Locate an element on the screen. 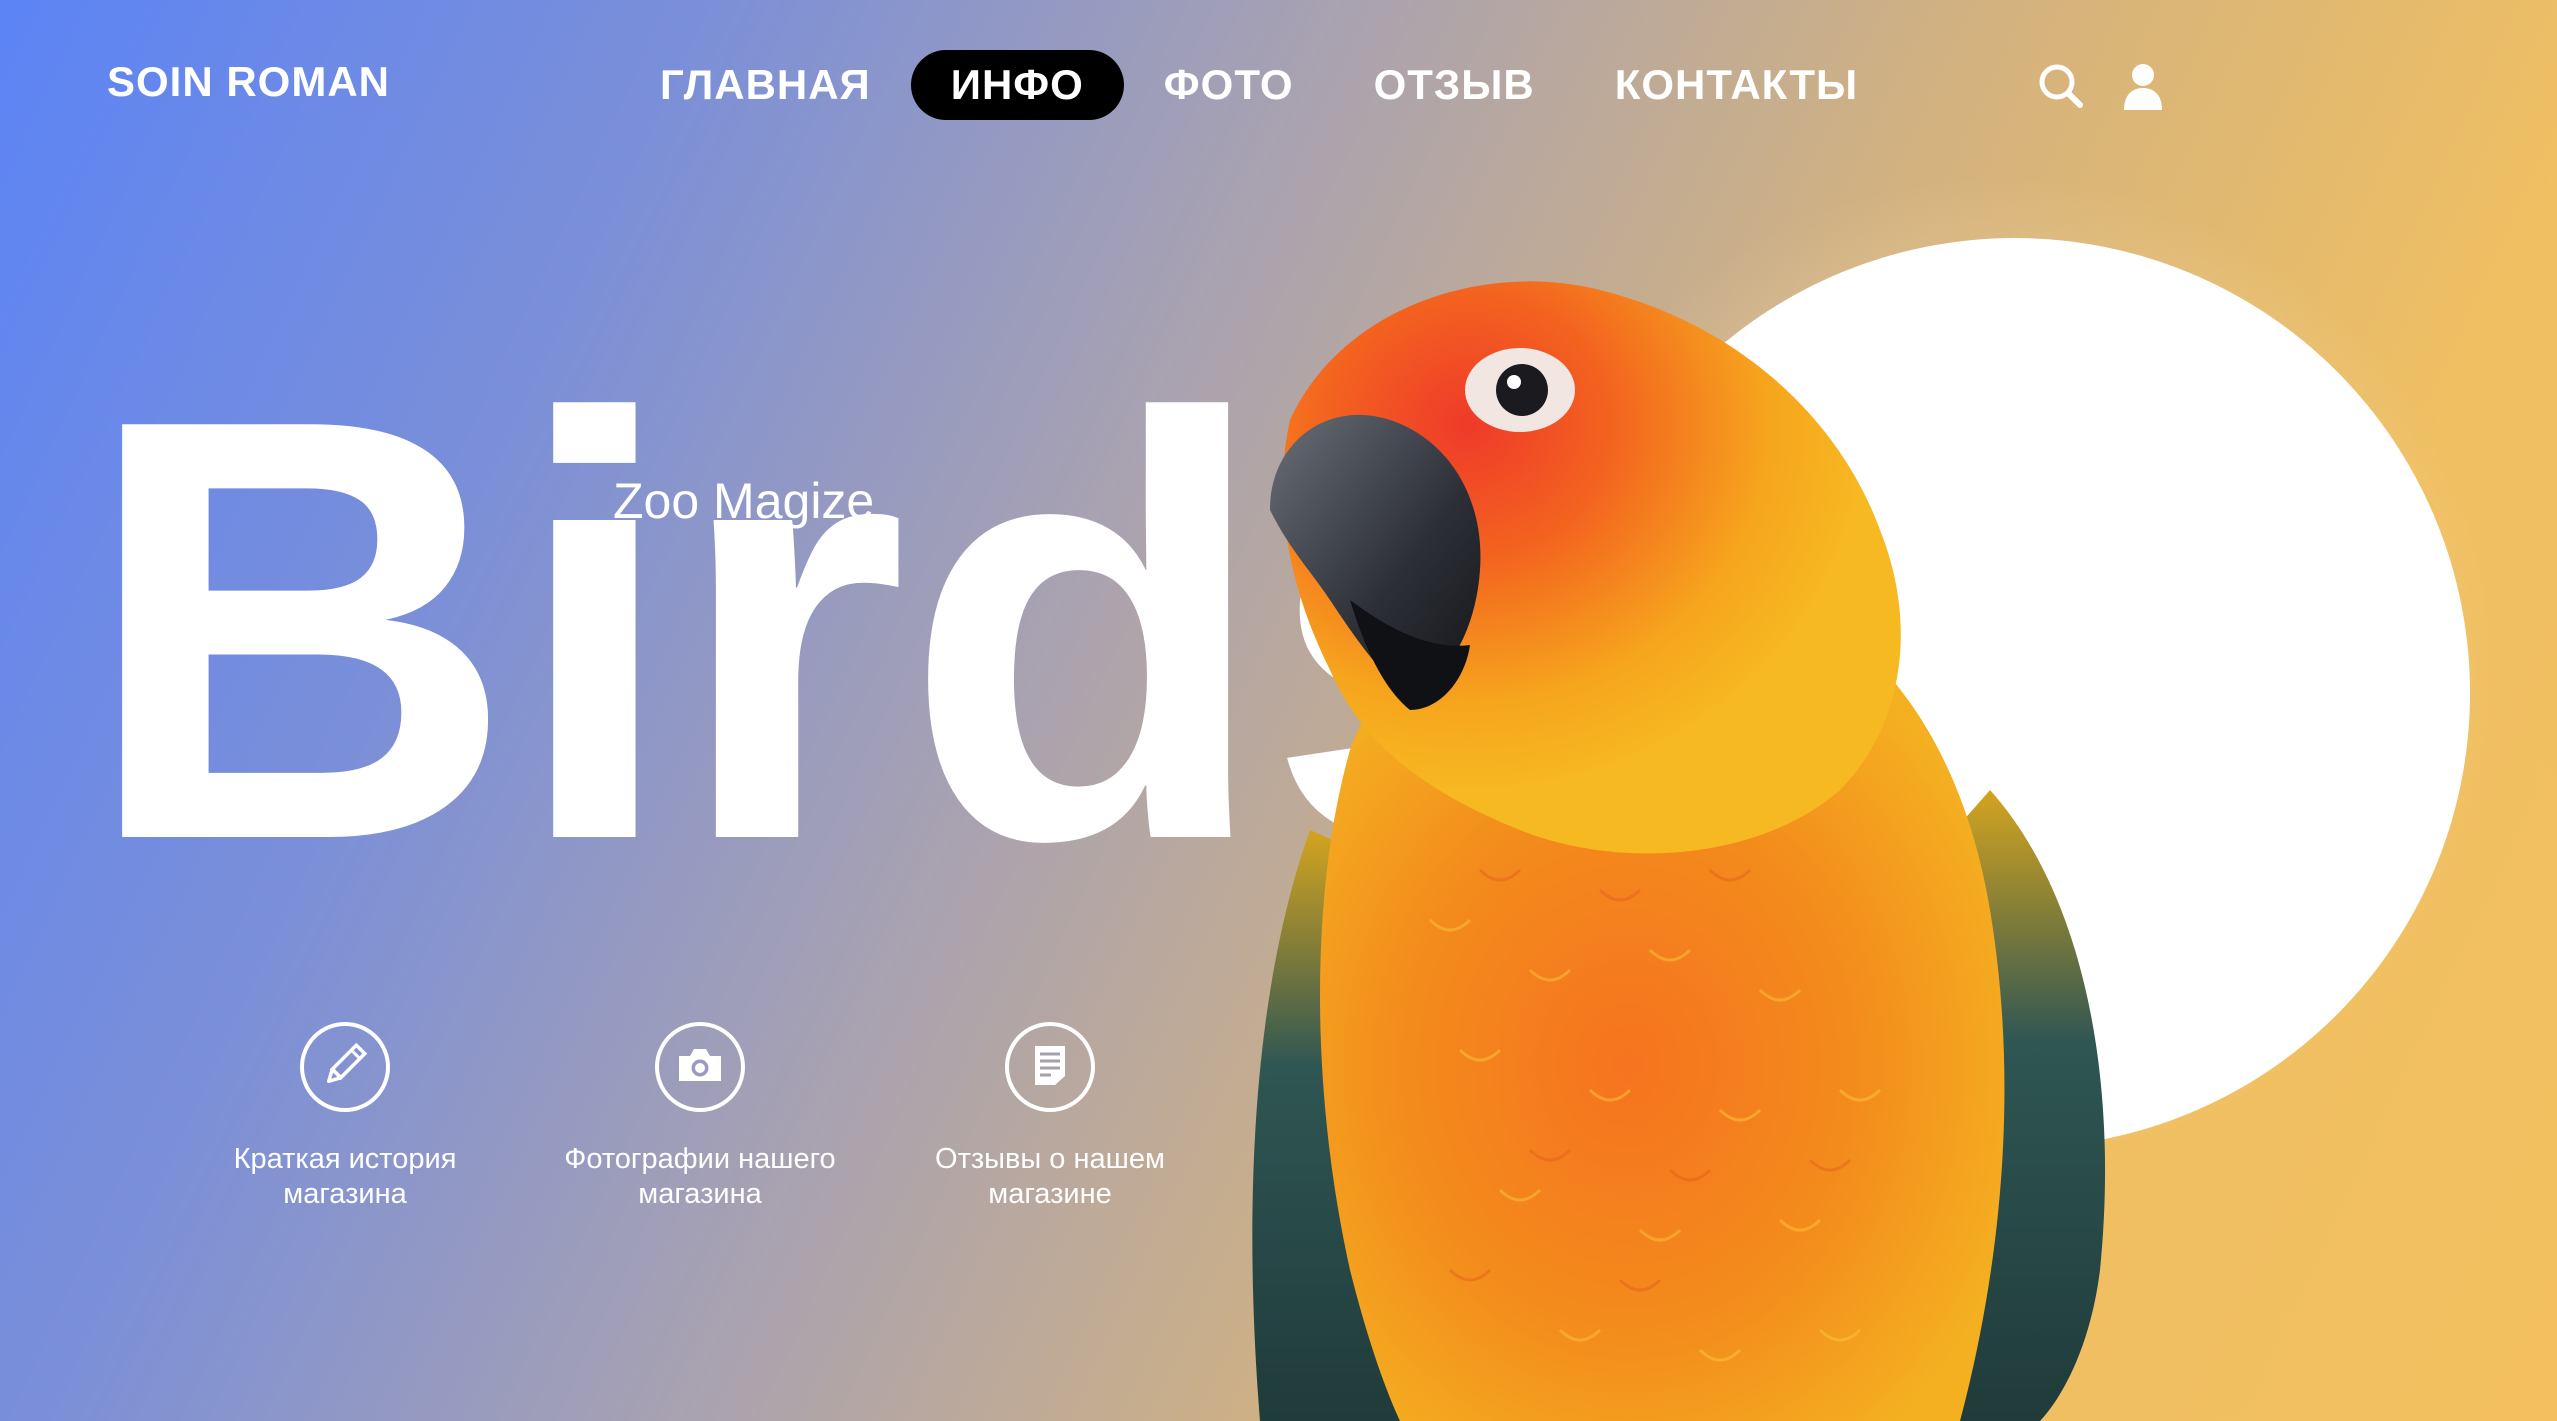  pencil-icon is located at coordinates (345, 1067).